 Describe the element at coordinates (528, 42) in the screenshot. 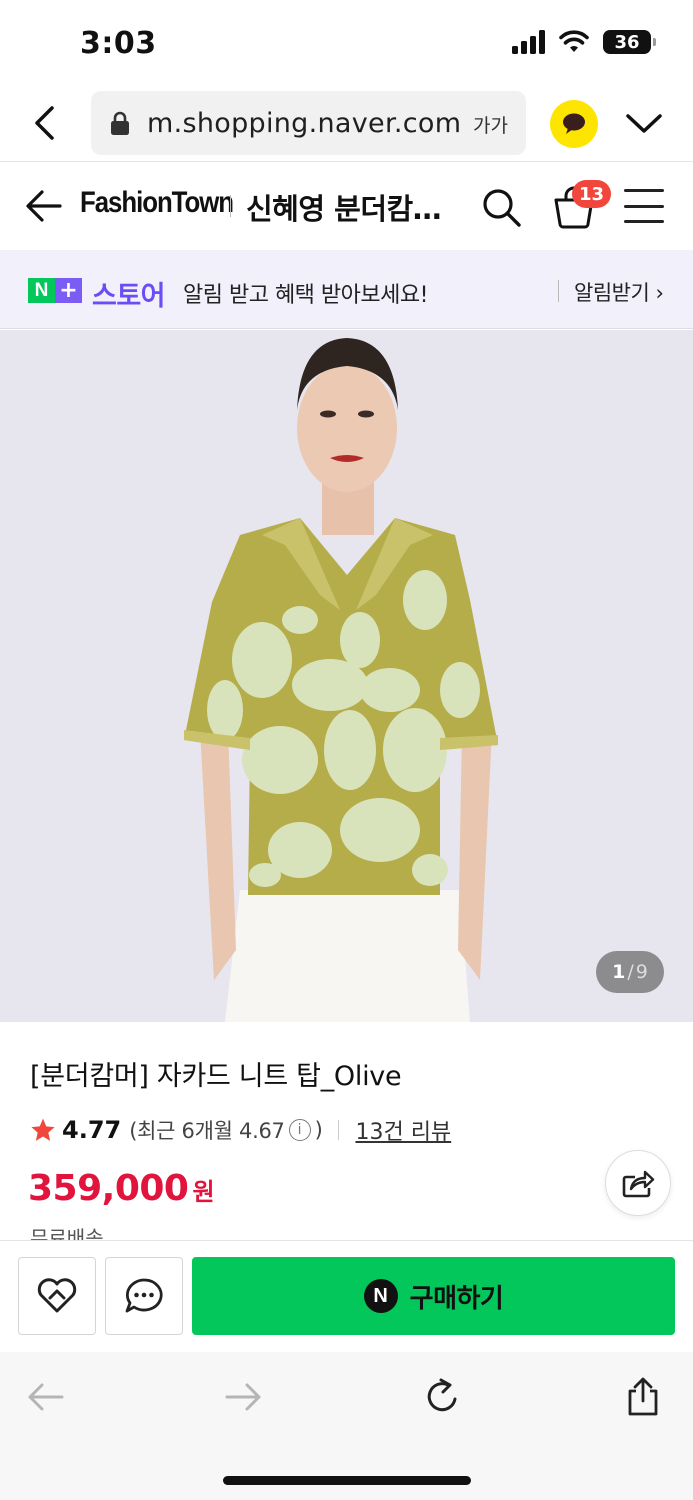

I see `cellular-signal-icon` at that location.